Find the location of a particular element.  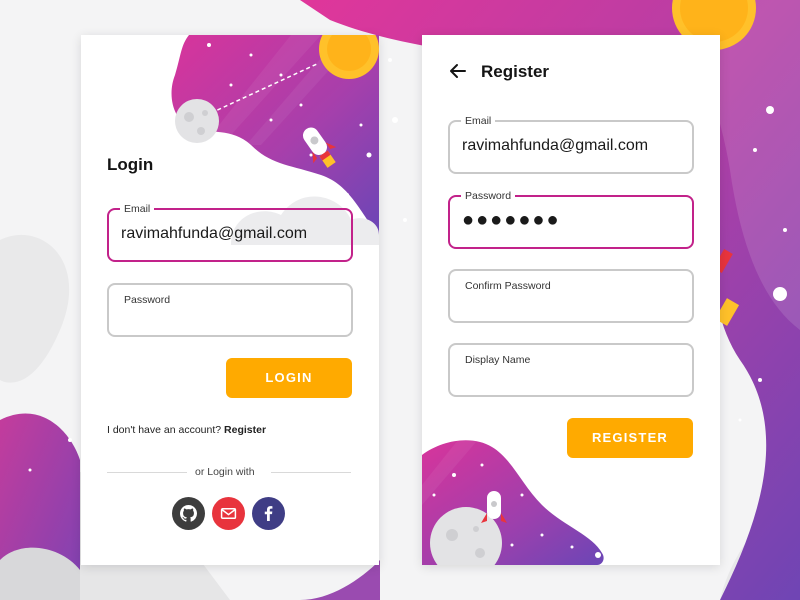

gmail-login-button is located at coordinates (228, 513).